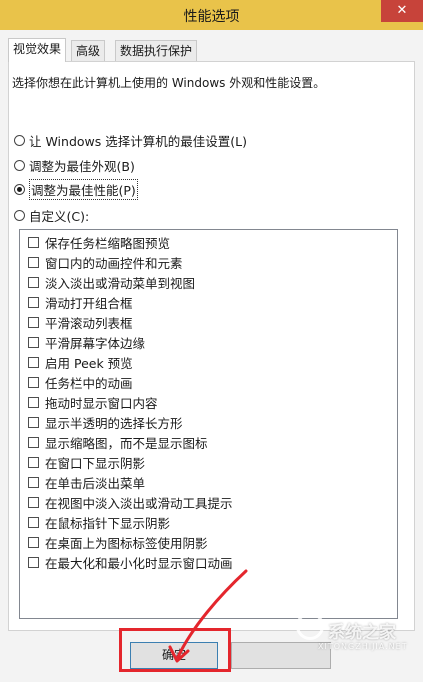 The width and height of the screenshot is (423, 682). What do you see at coordinates (363, 646) in the screenshot?
I see `watermark-subtext: XITONGZHIJIA.NET` at bounding box center [363, 646].